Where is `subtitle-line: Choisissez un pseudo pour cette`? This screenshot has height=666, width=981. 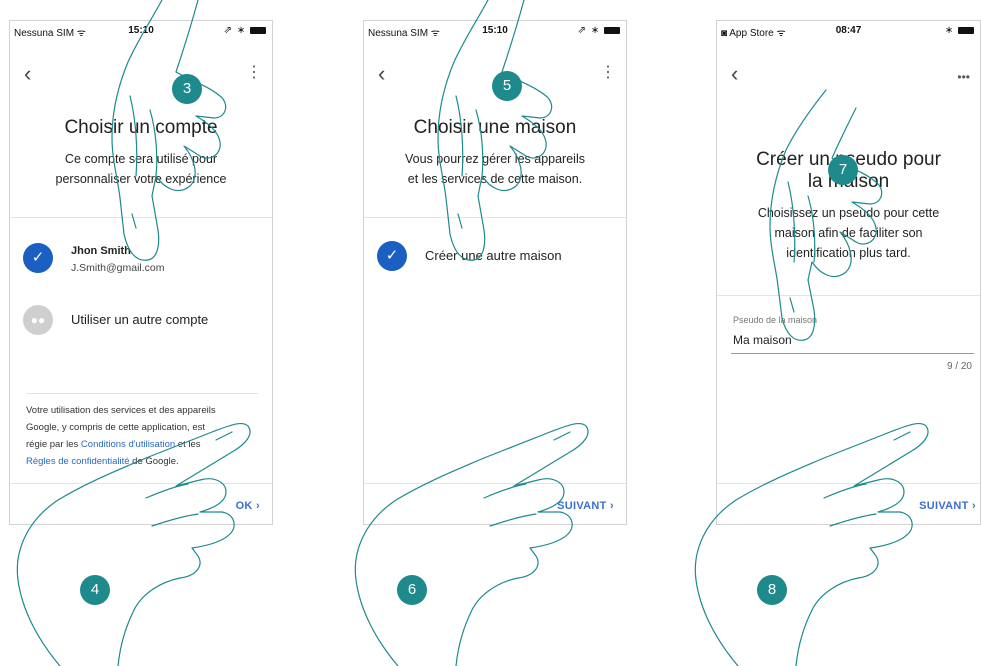
subtitle-line: Choisissez un pseudo pour cette is located at coordinates (848, 213).